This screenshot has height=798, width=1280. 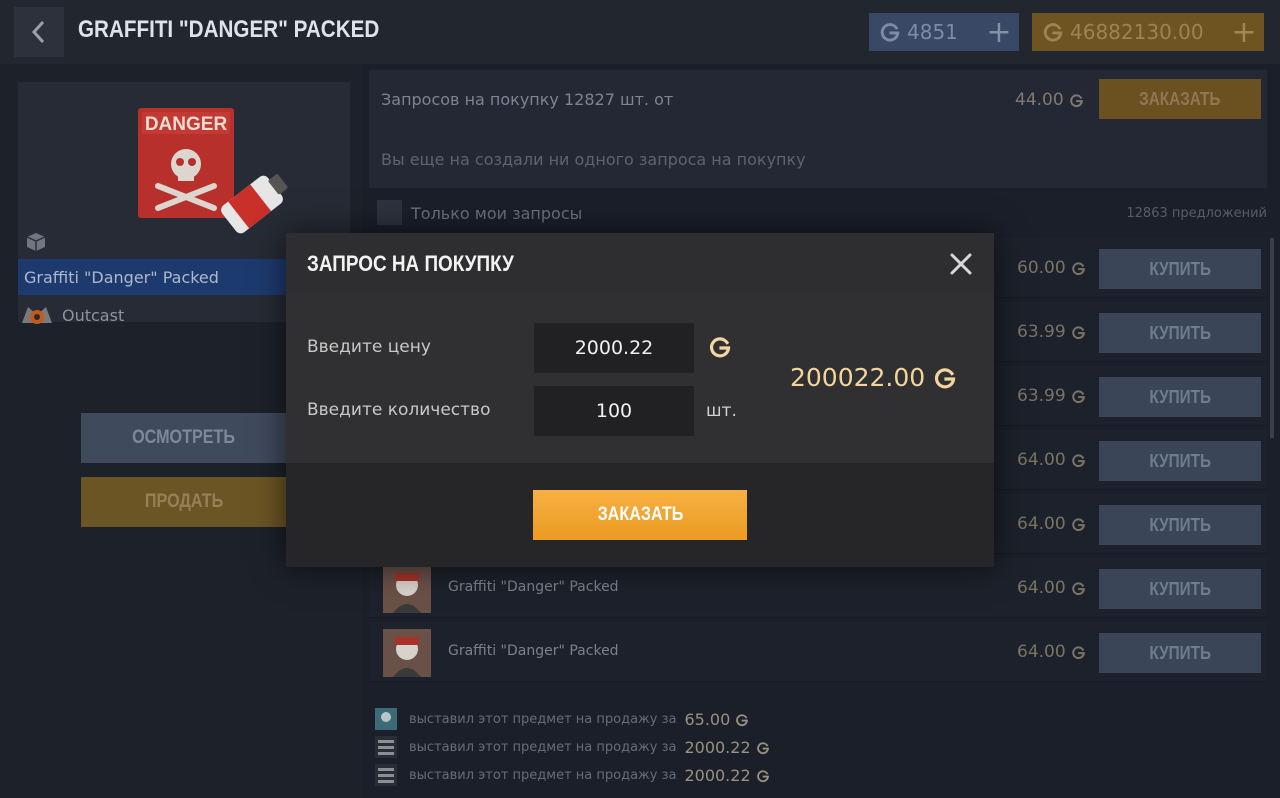 I want to click on package-icon, so click(x=36, y=242).